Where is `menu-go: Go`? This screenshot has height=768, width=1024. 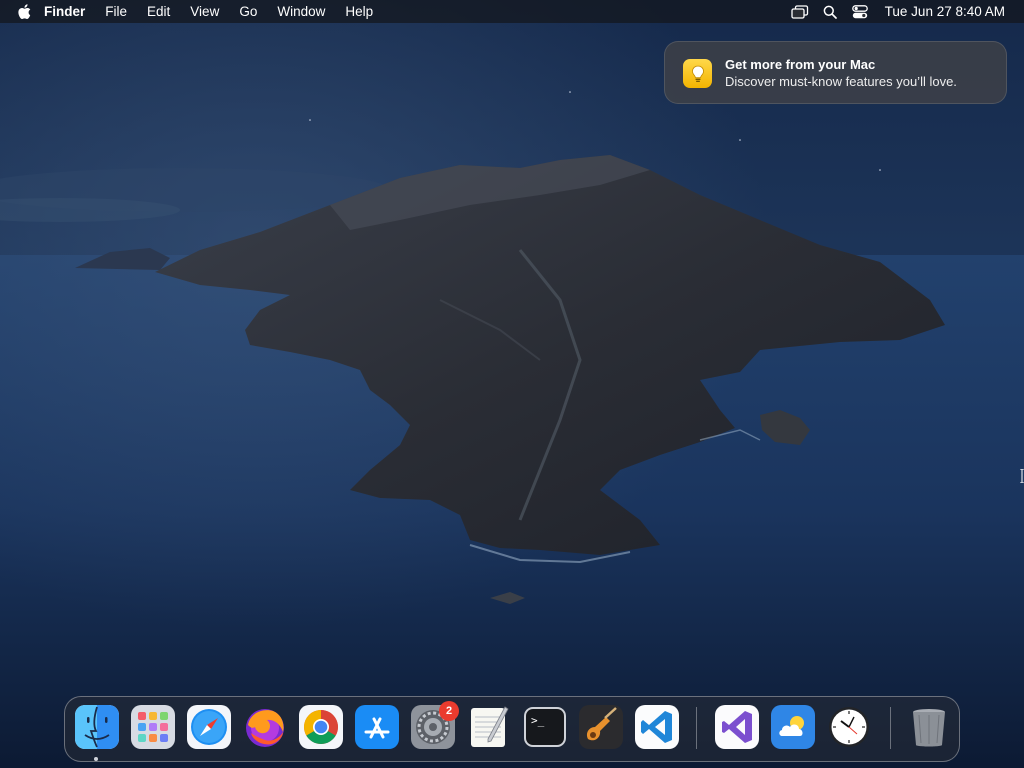 menu-go: Go is located at coordinates (248, 11).